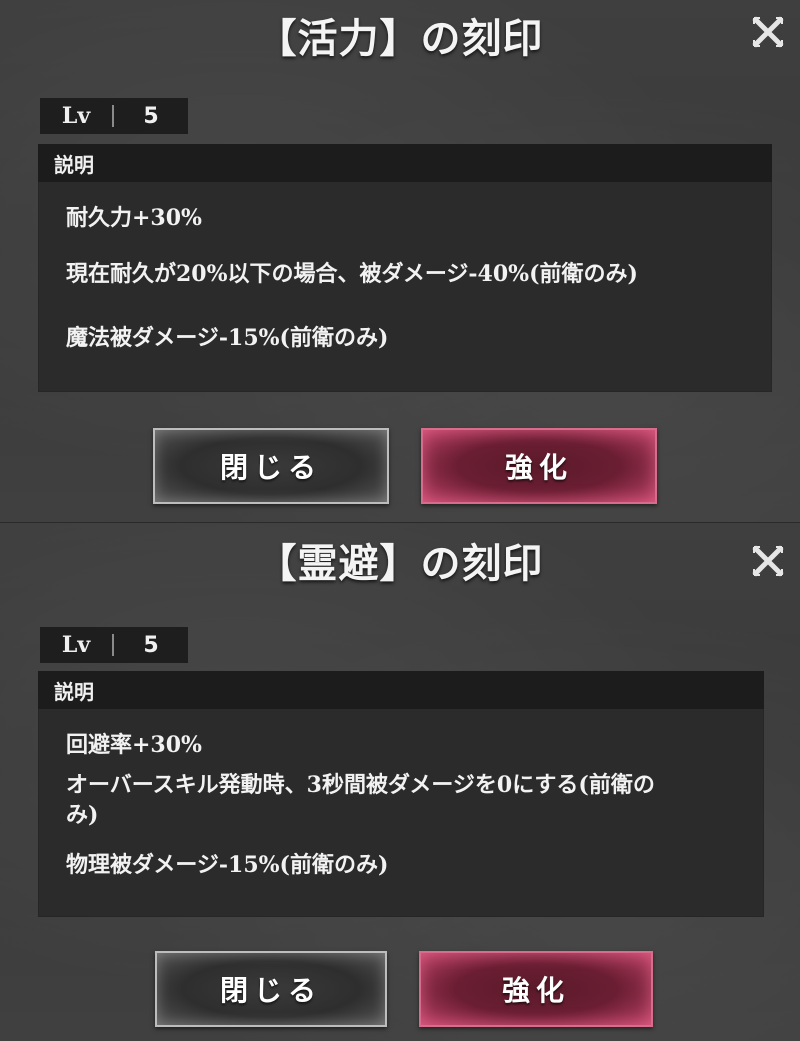 Image resolution: width=800 pixels, height=1041 pixels. What do you see at coordinates (227, 338) in the screenshot?
I see `description-line: 魔法被ダメージ-15%(前衛のみ)` at bounding box center [227, 338].